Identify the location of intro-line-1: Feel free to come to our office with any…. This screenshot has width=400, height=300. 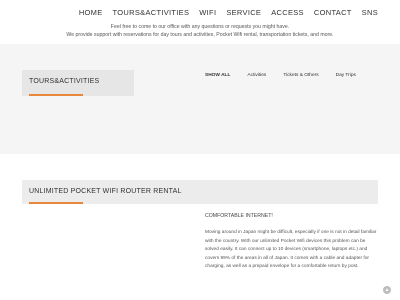
(200, 27).